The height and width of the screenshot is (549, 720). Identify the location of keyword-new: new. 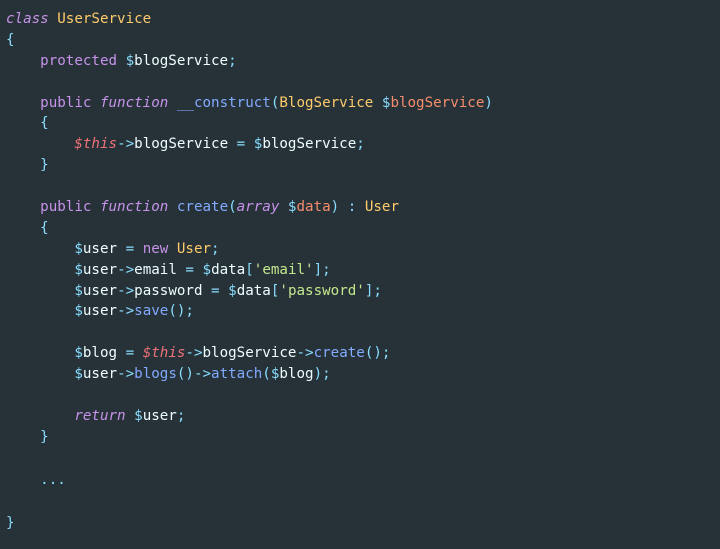
(155, 248).